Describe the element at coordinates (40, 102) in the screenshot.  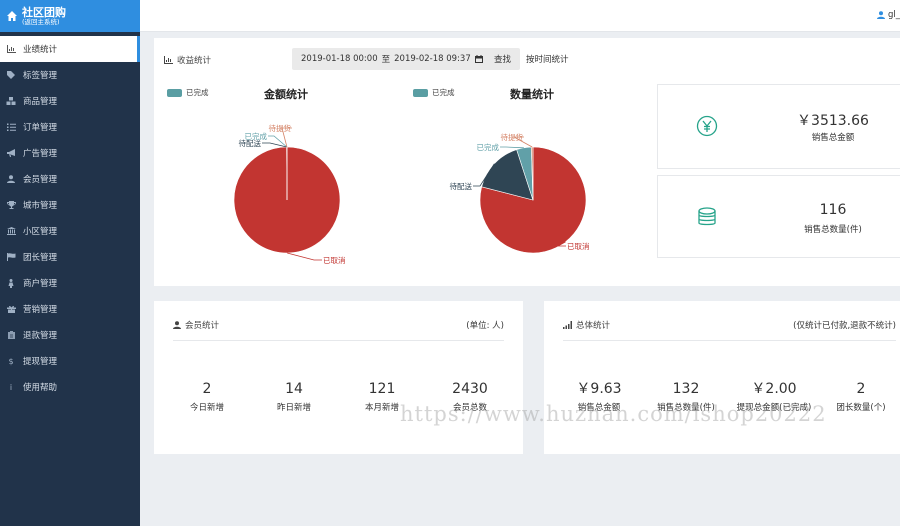
I see `sidebar-item-label: 商品管理` at that location.